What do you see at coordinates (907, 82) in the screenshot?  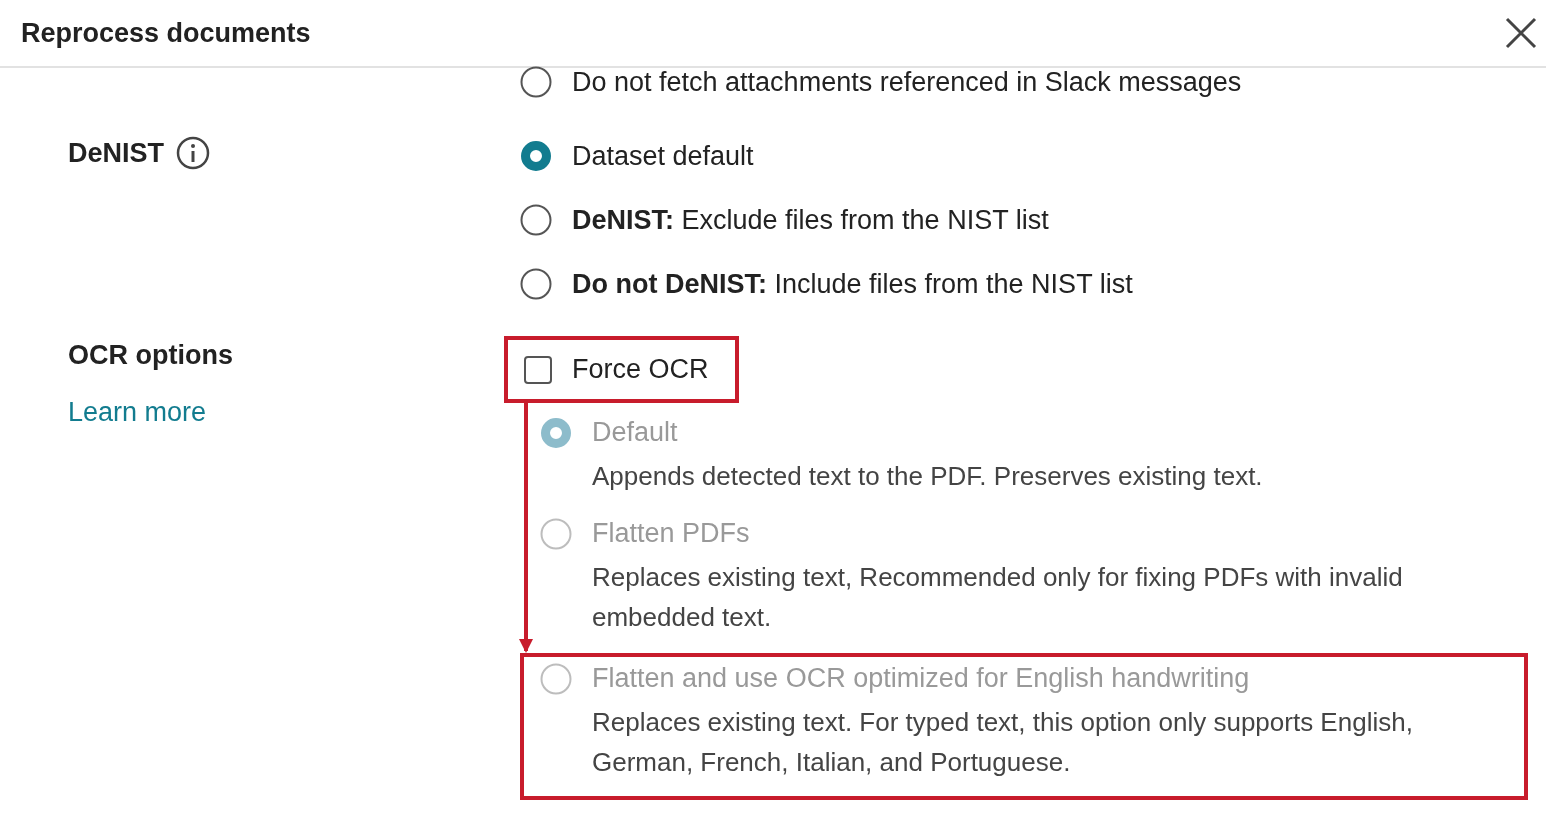 I see `option-label: Do not fetch attachments referenced in Slack messages` at bounding box center [907, 82].